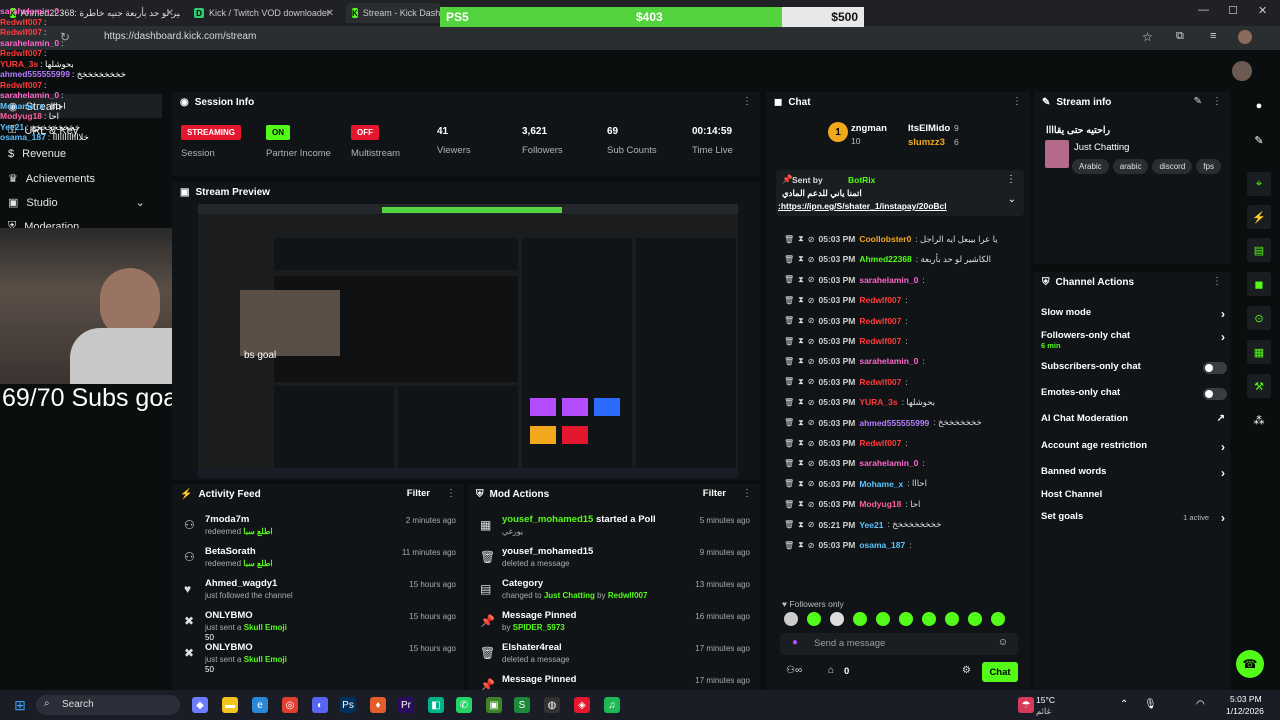  I want to click on radio-icon: ⊙, so click(1259, 318).